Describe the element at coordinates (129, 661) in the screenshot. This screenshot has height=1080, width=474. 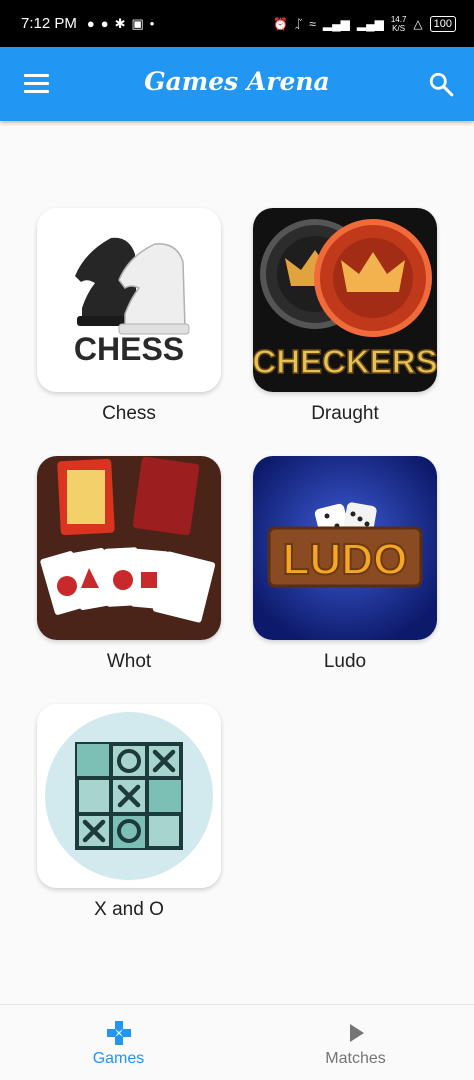
I see `game-label-whot: Whot` at that location.